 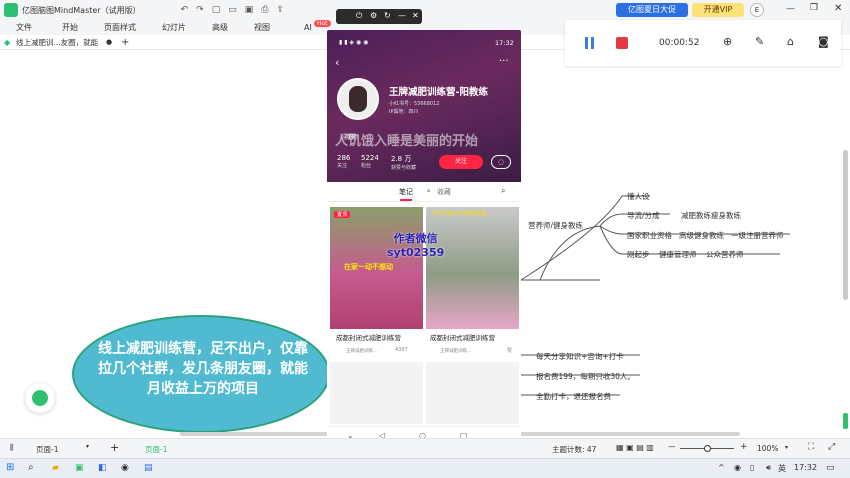 I want to click on tray-chevron-icon: ^, so click(x=721, y=467).